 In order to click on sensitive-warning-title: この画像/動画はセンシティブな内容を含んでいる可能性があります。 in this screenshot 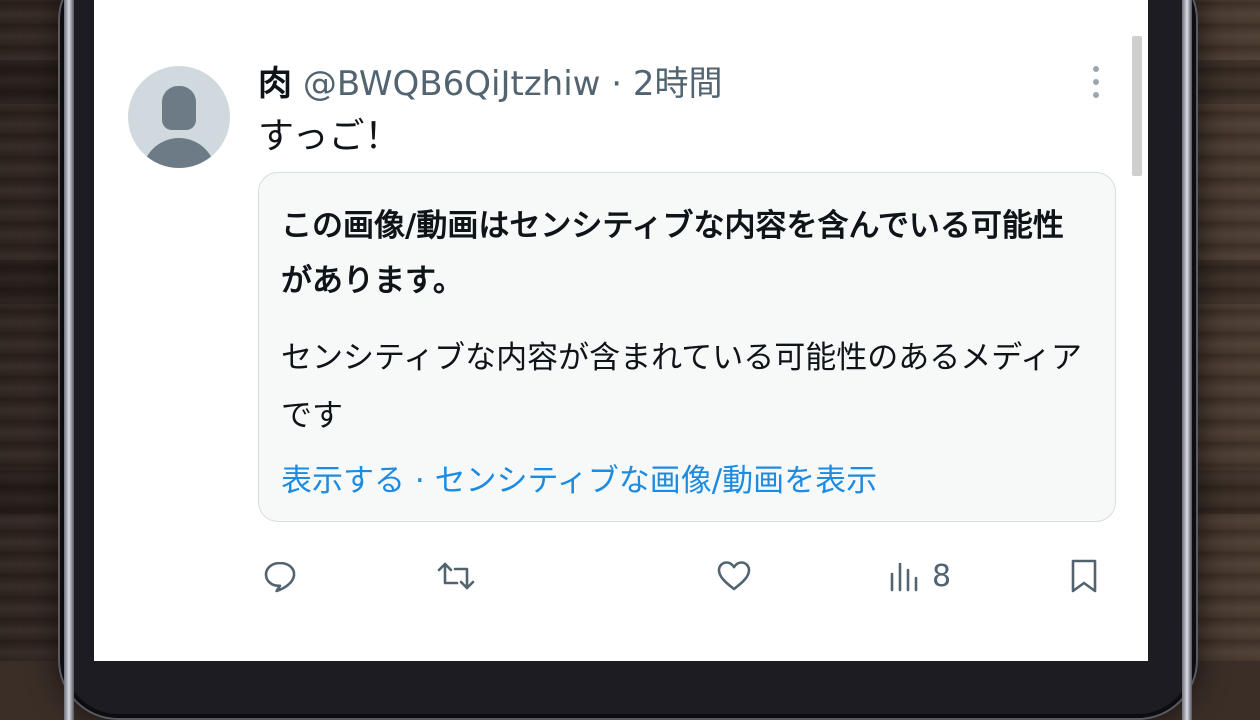, I will do `click(672, 253)`.